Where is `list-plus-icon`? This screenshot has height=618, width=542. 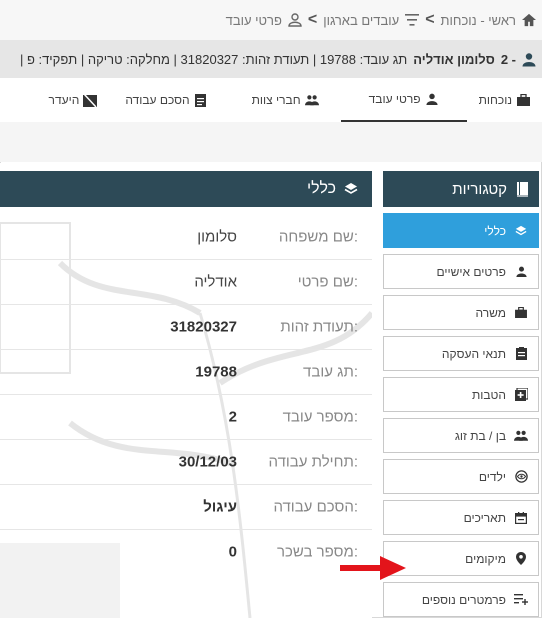
list-plus-icon is located at coordinates (521, 600).